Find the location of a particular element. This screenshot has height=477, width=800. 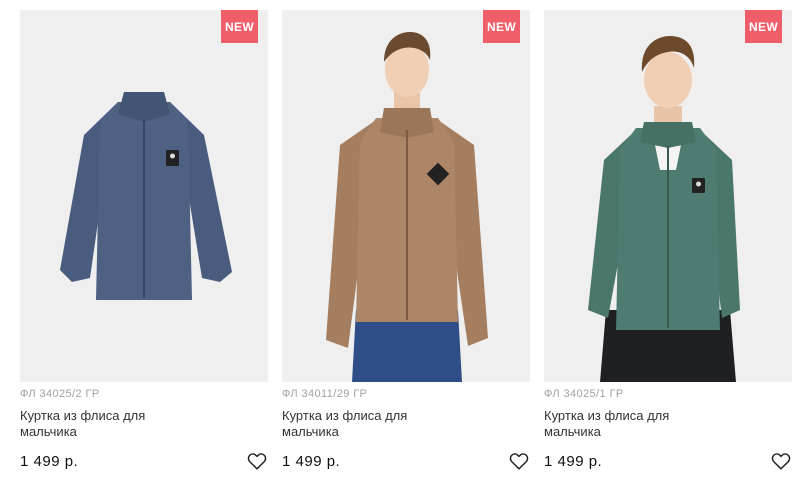

product-sku: ФЛ 34025/2 ГР is located at coordinates (60, 394).